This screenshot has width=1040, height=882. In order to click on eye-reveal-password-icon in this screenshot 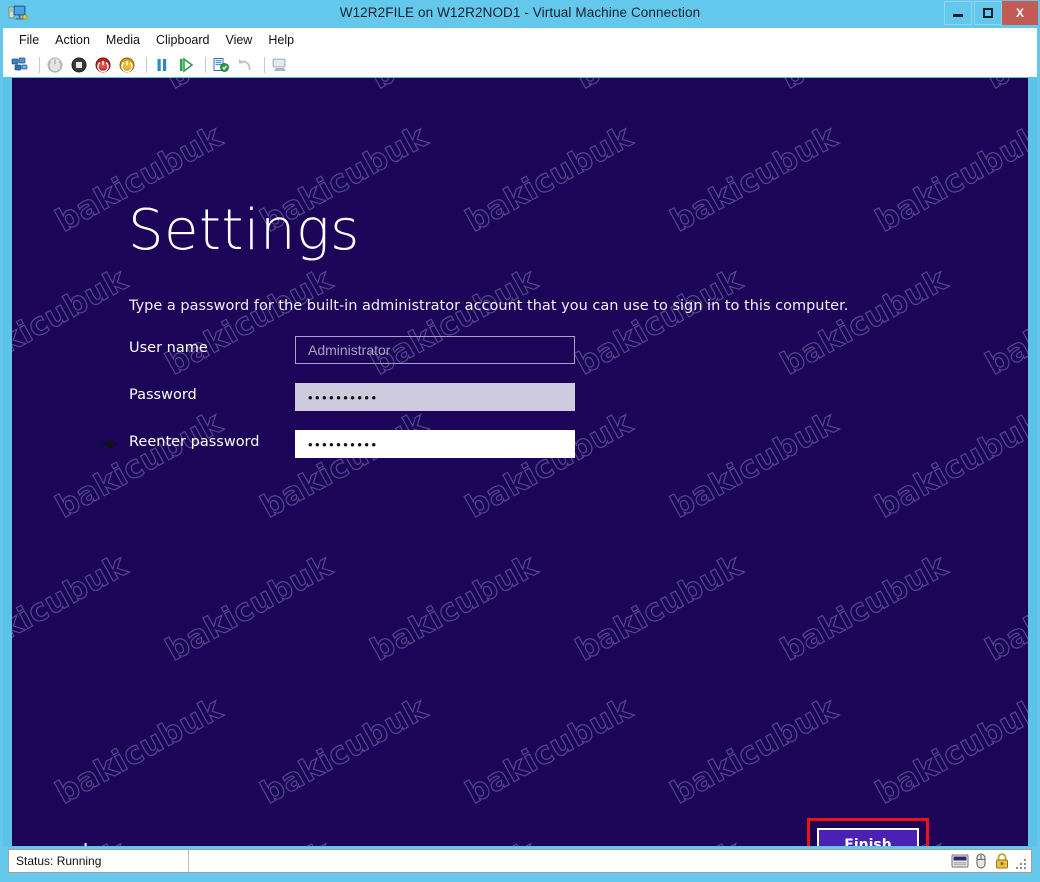, I will do `click(110, 444)`.